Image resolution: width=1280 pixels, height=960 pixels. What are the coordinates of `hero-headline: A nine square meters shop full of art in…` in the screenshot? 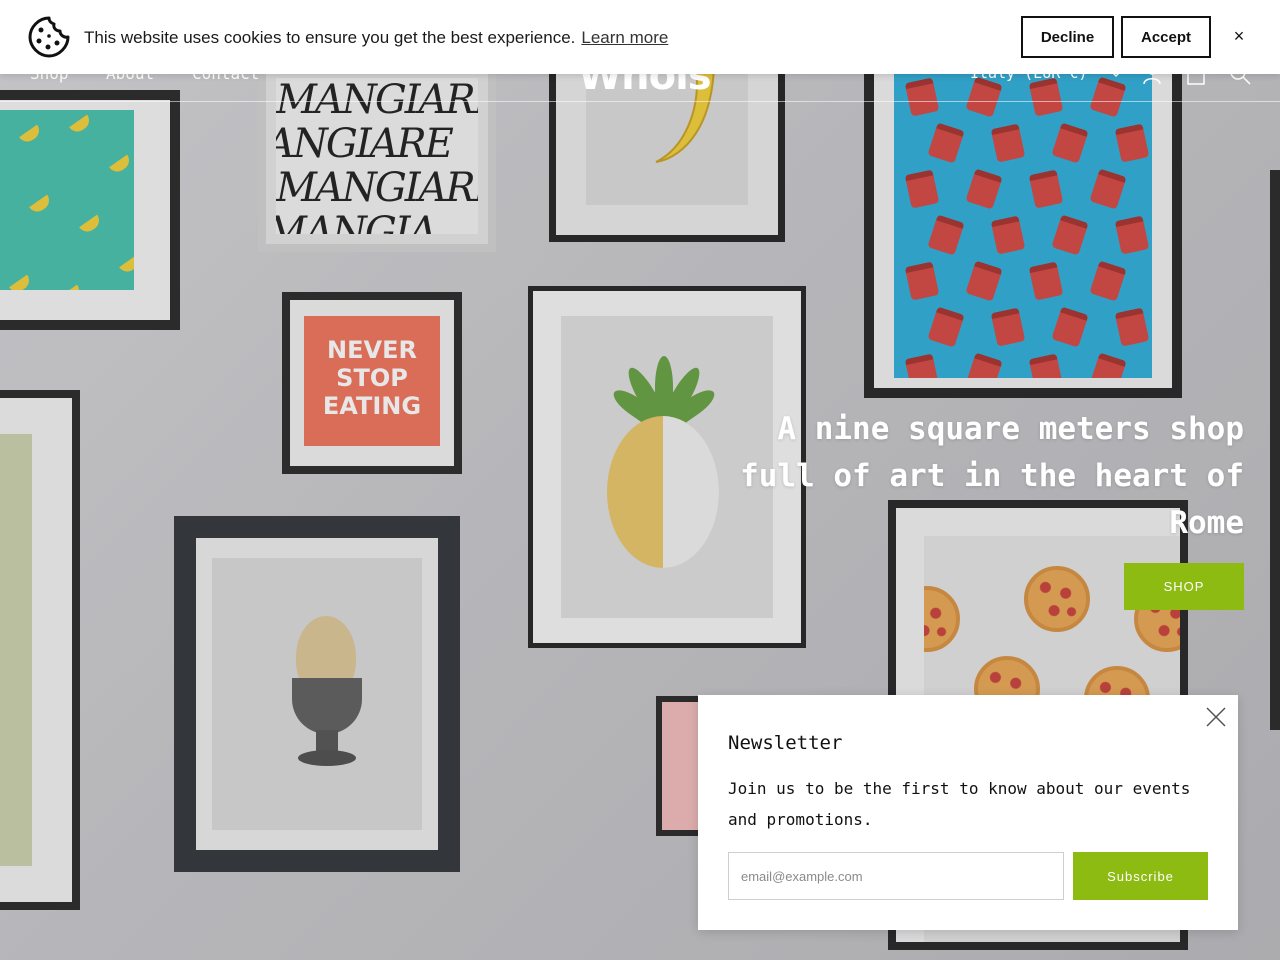 It's located at (992, 476).